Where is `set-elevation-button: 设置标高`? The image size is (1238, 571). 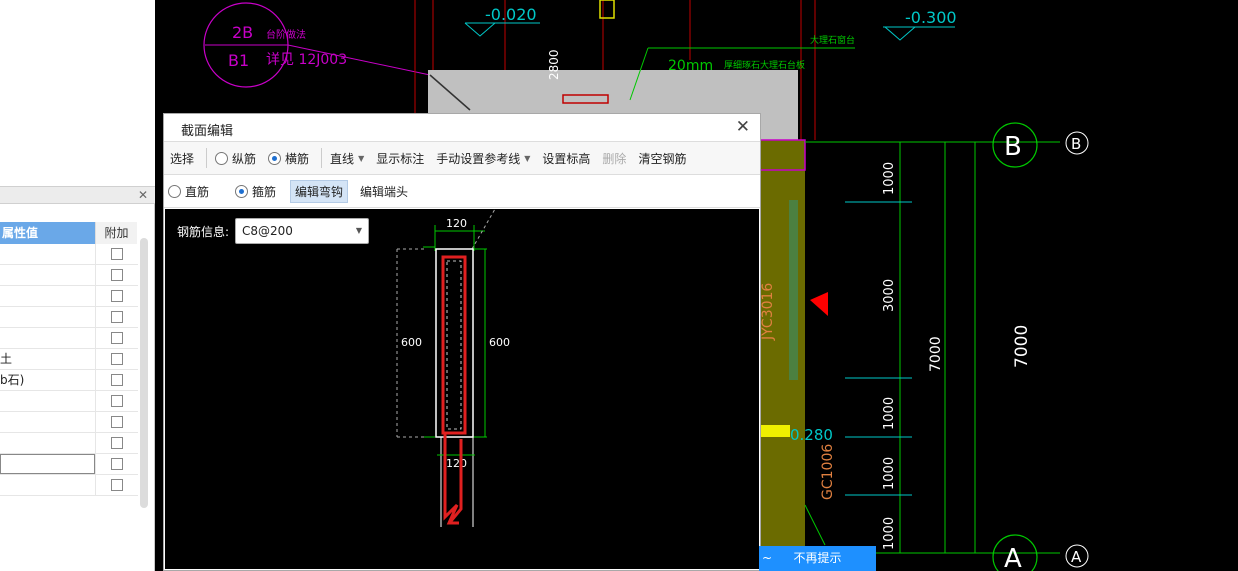 set-elevation-button: 设置标高 is located at coordinates (566, 158).